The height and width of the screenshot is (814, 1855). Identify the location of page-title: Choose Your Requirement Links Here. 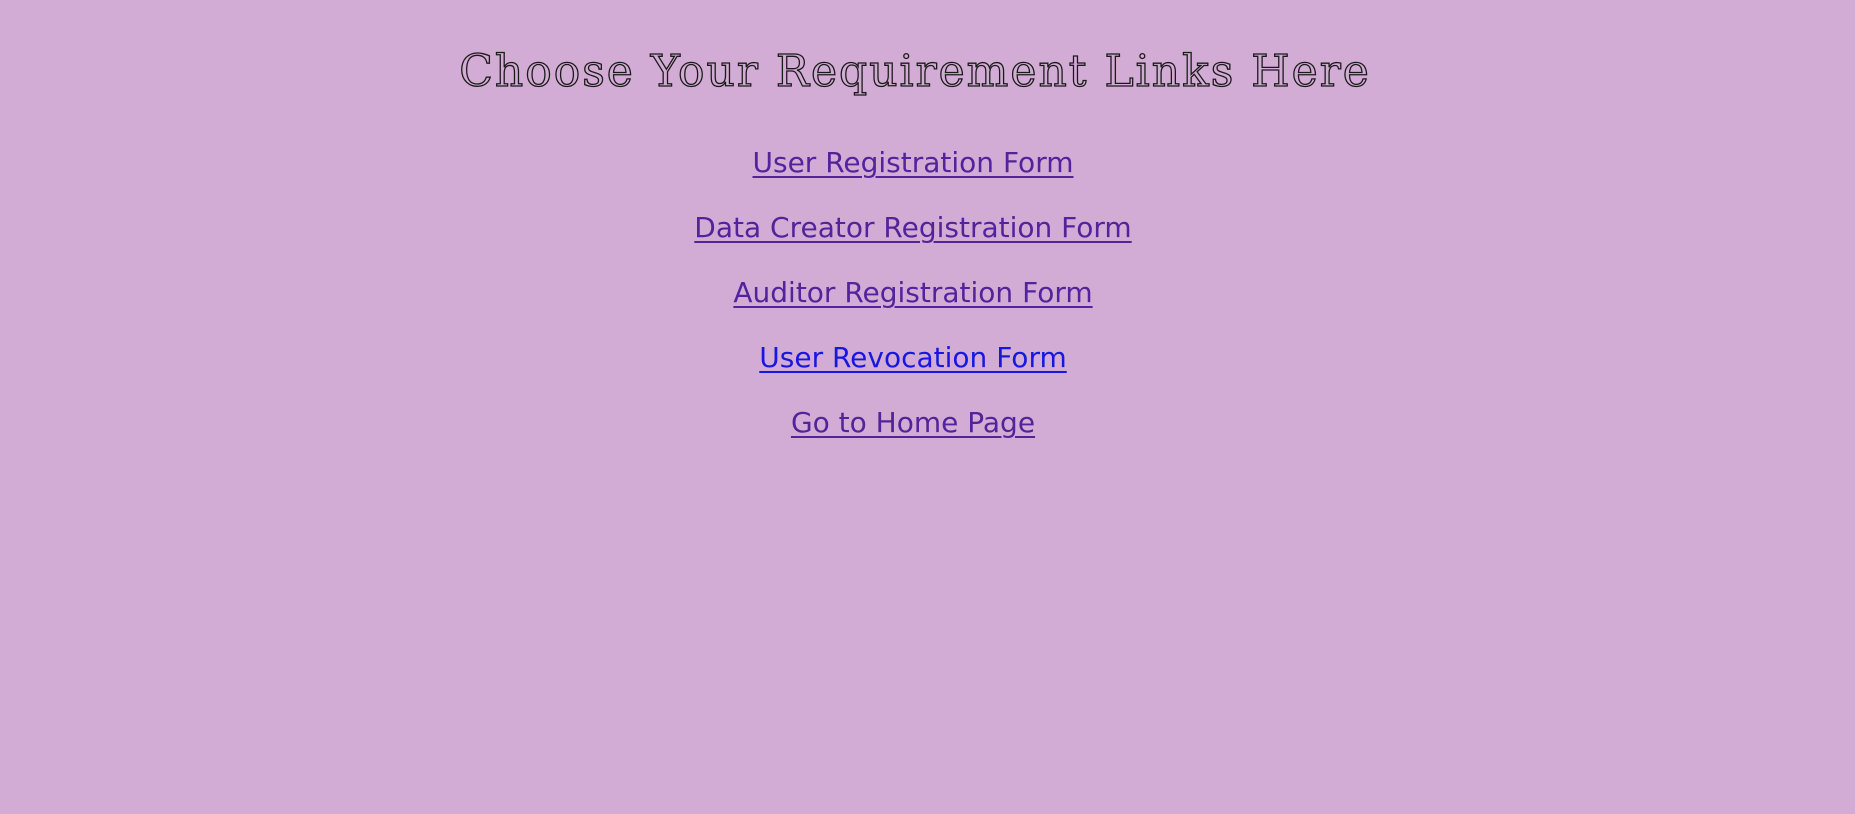
(915, 71).